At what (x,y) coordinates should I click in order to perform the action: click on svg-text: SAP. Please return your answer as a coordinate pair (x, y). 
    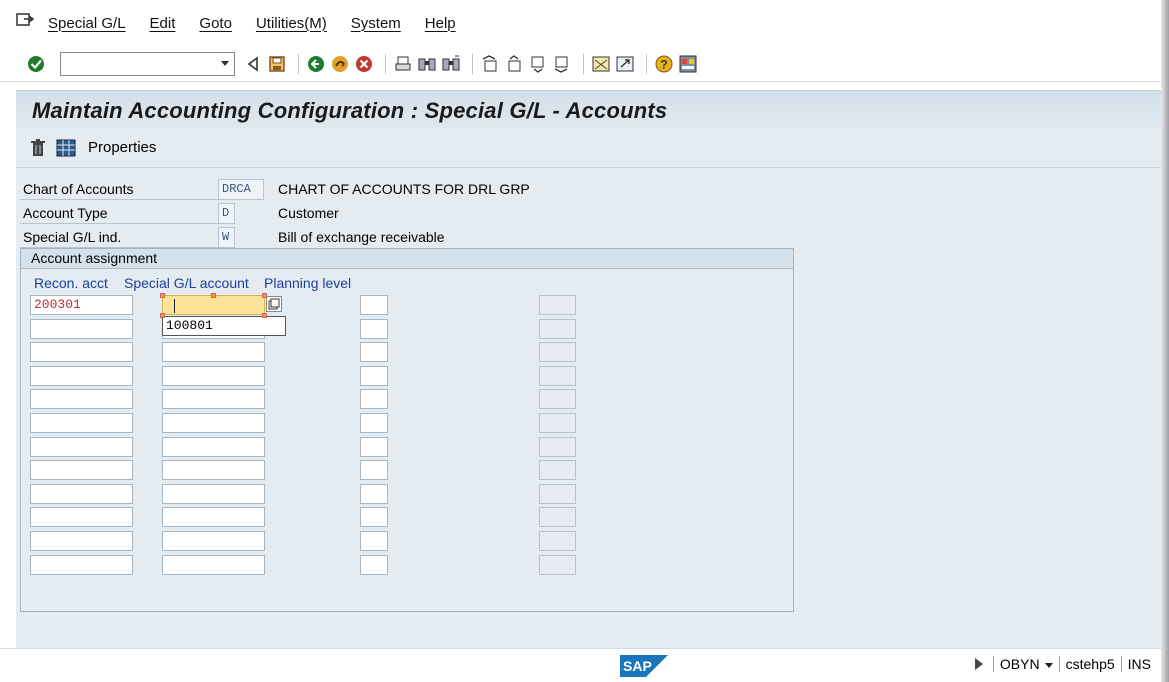
    Looking at the image, I should click on (637, 666).